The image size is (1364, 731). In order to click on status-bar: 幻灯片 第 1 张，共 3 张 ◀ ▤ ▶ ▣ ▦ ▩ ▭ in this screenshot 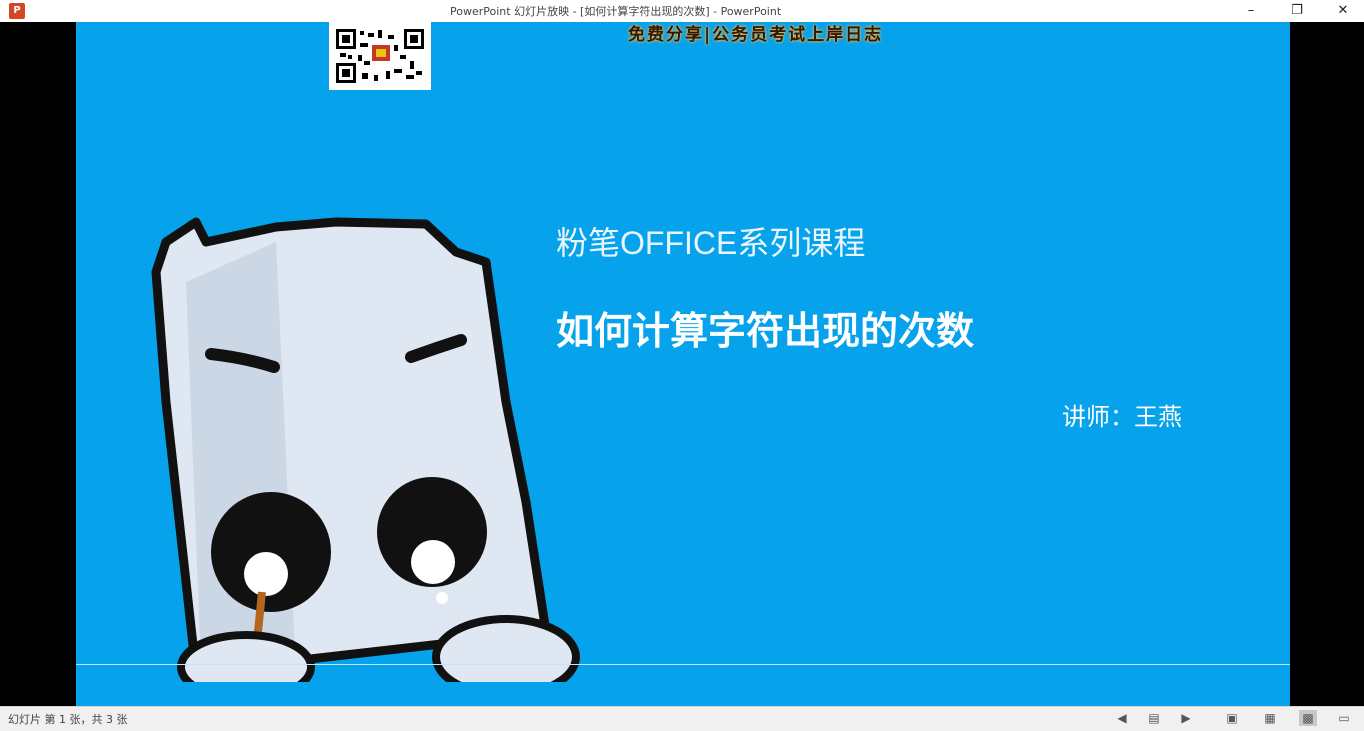, I will do `click(682, 718)`.